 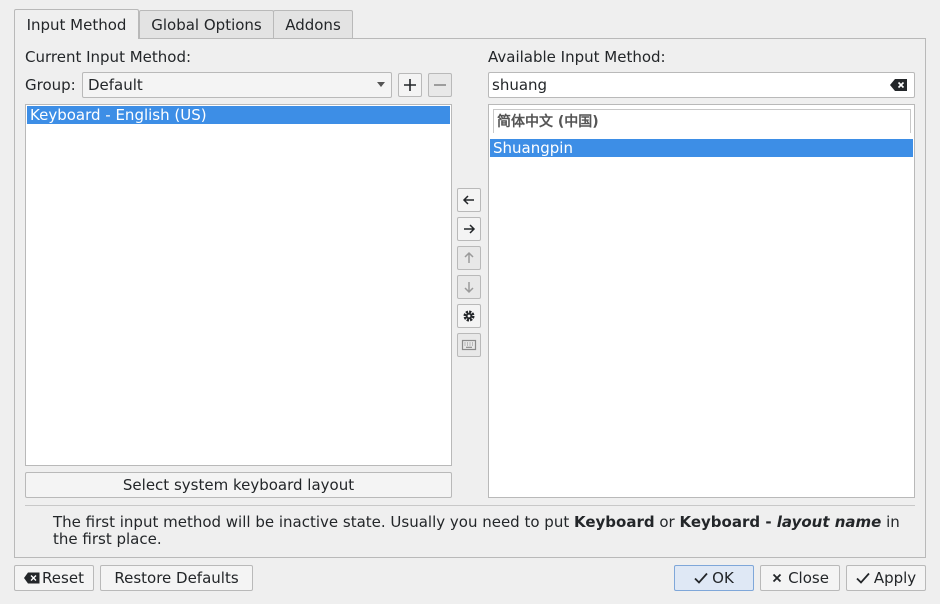 I want to click on move-up-button, so click(x=469, y=258).